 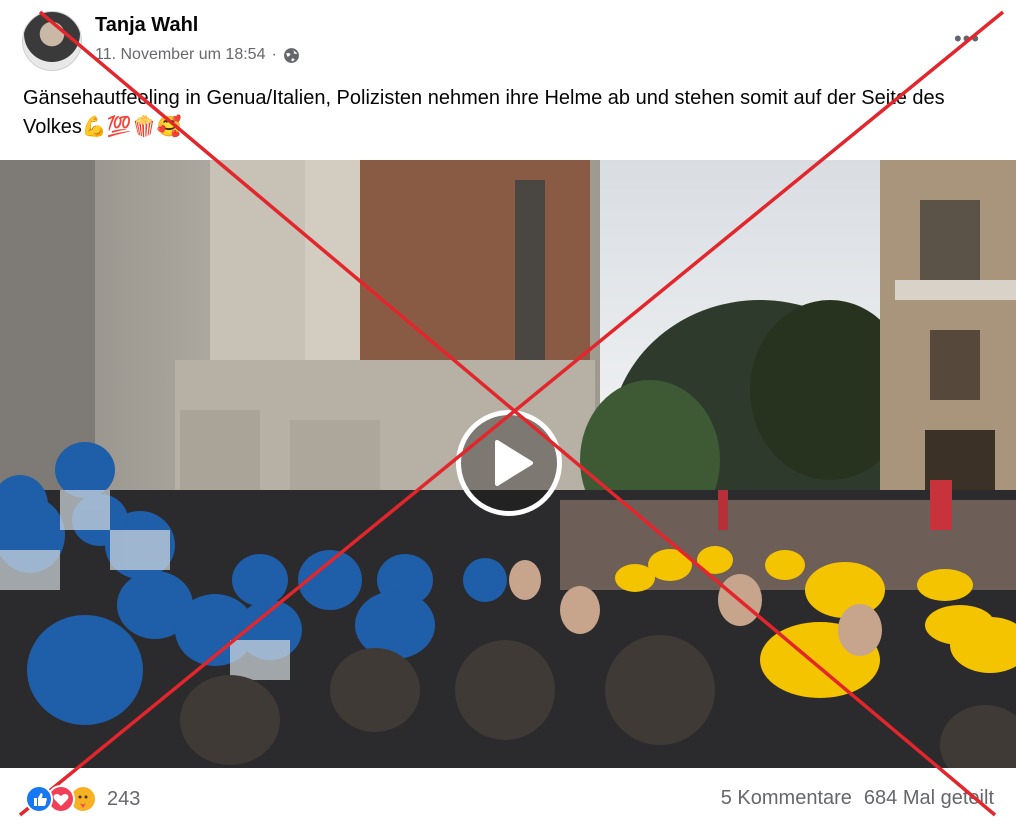 What do you see at coordinates (146, 25) in the screenshot?
I see `author-name: Tanja Wahl` at bounding box center [146, 25].